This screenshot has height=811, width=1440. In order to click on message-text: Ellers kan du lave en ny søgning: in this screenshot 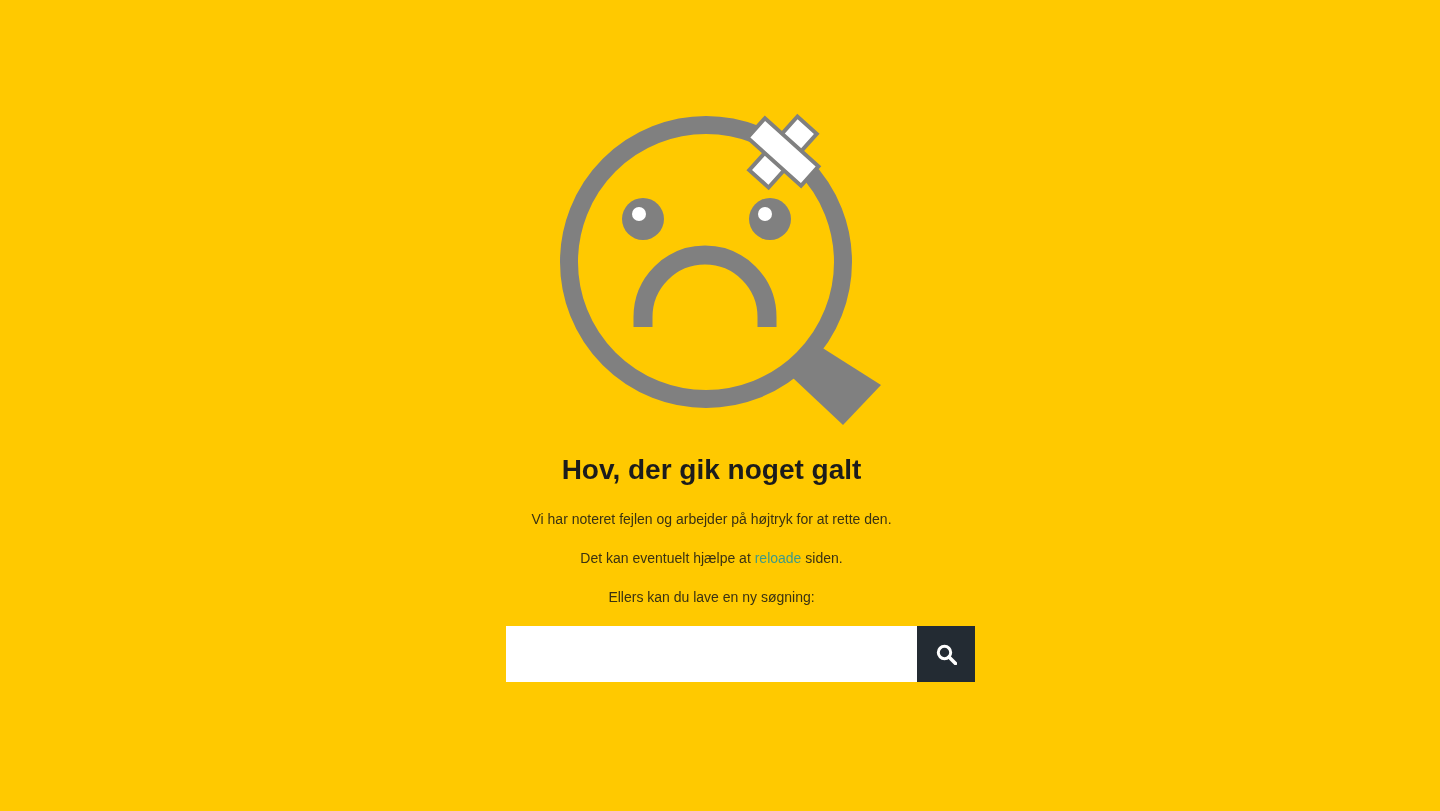, I will do `click(711, 597)`.